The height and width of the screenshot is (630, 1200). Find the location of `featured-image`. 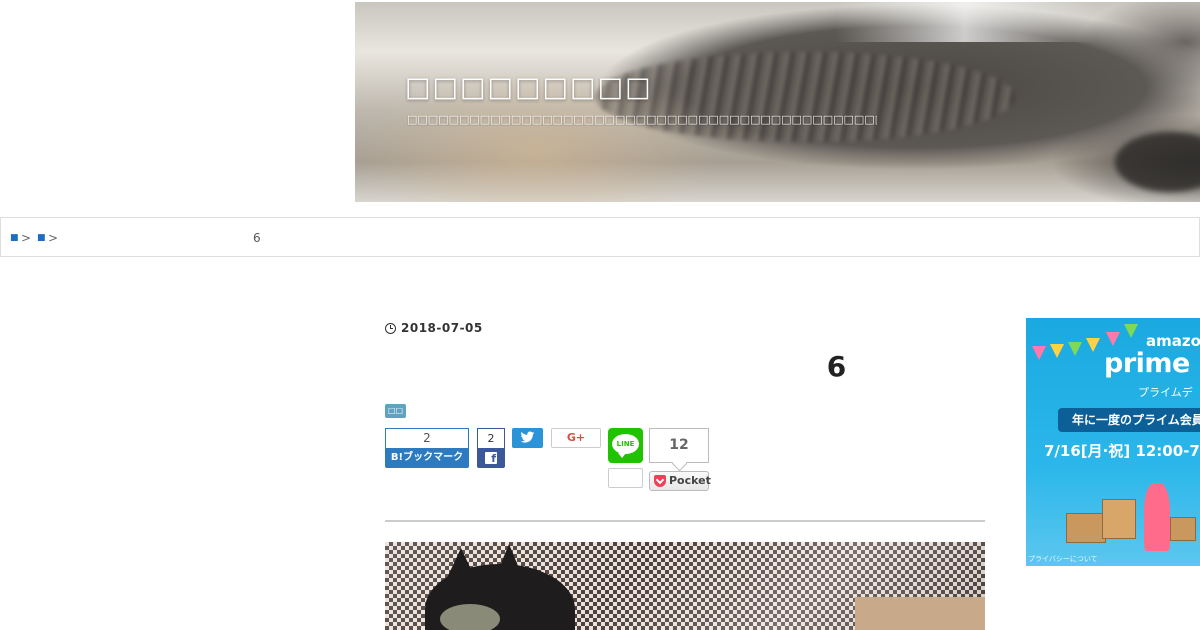

featured-image is located at coordinates (685, 586).